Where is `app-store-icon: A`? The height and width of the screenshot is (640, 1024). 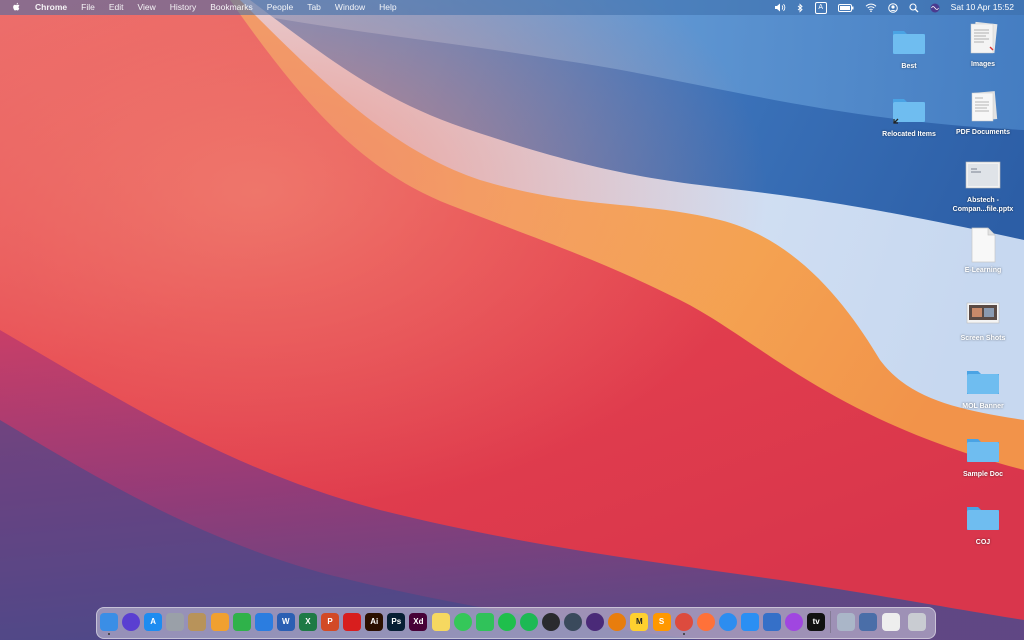 app-store-icon: A is located at coordinates (153, 621).